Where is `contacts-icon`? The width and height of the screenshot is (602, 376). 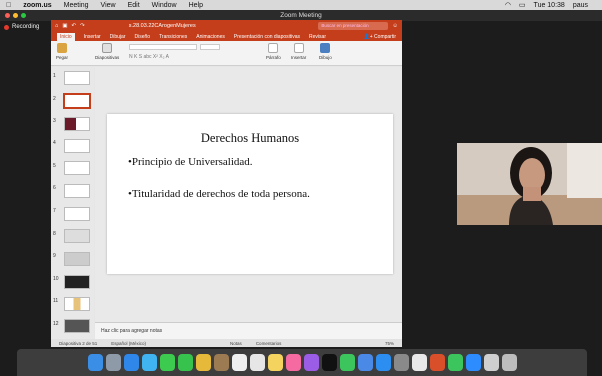 contacts-icon is located at coordinates (221, 362).